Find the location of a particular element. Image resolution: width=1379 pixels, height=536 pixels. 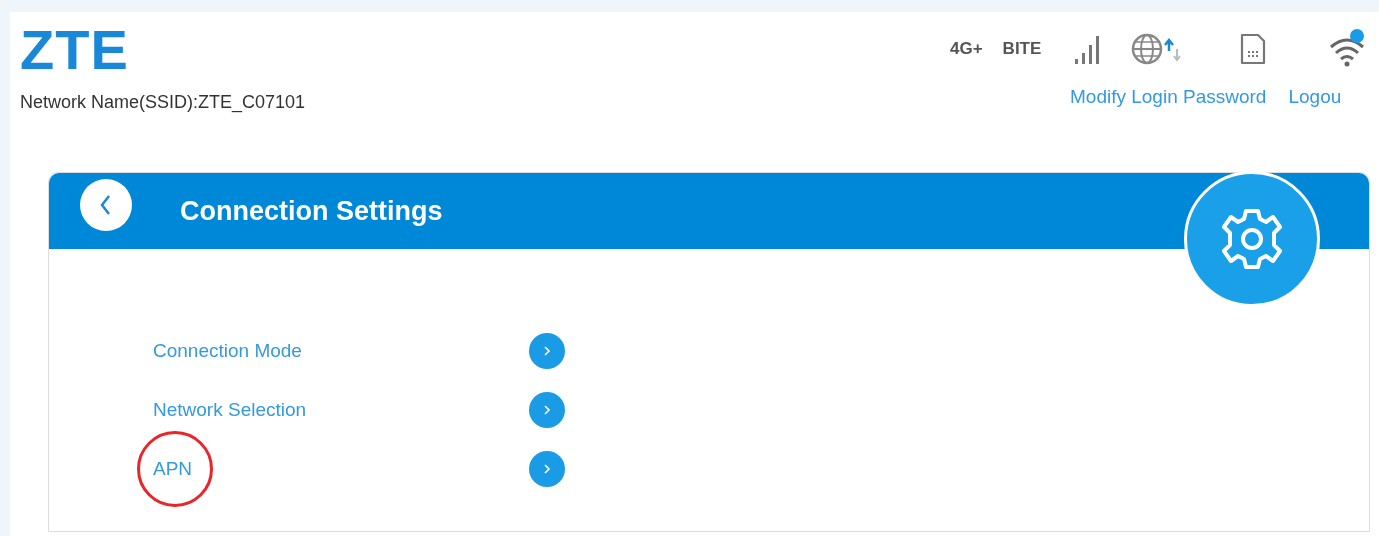

network-name: Network Name(SSID):ZTE_C07101 is located at coordinates (163, 102).